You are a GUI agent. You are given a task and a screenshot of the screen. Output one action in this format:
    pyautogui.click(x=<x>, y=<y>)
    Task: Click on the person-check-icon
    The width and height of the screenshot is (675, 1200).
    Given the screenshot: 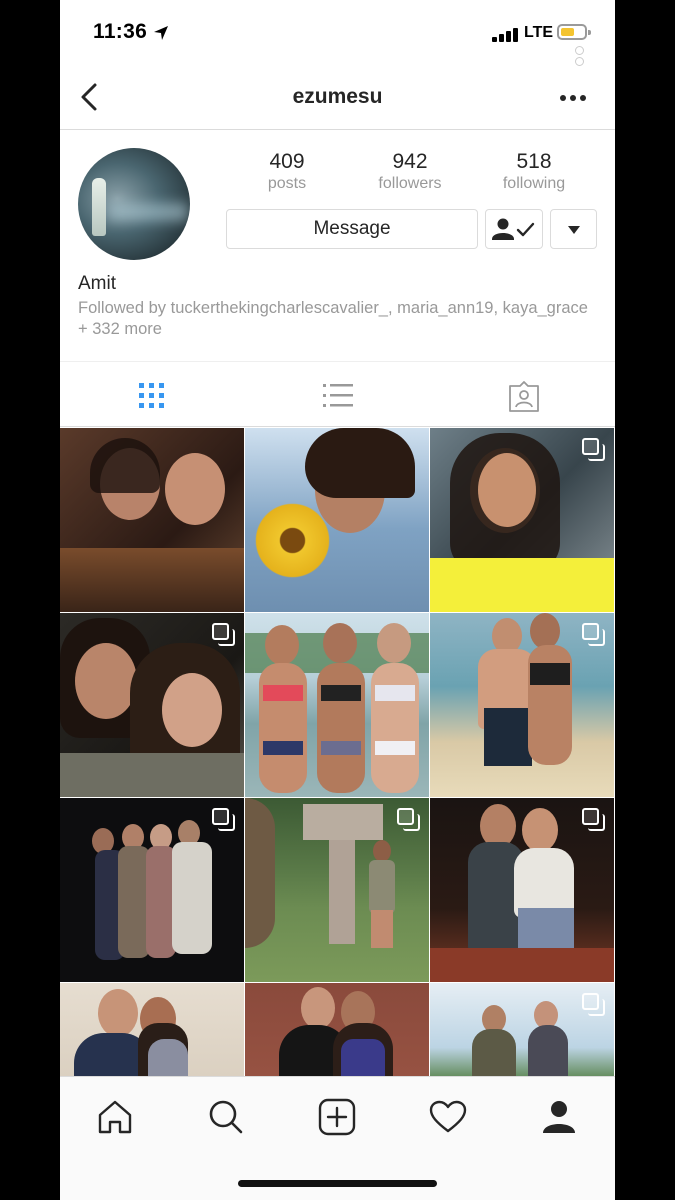 What is the action you would take?
    pyautogui.click(x=513, y=229)
    